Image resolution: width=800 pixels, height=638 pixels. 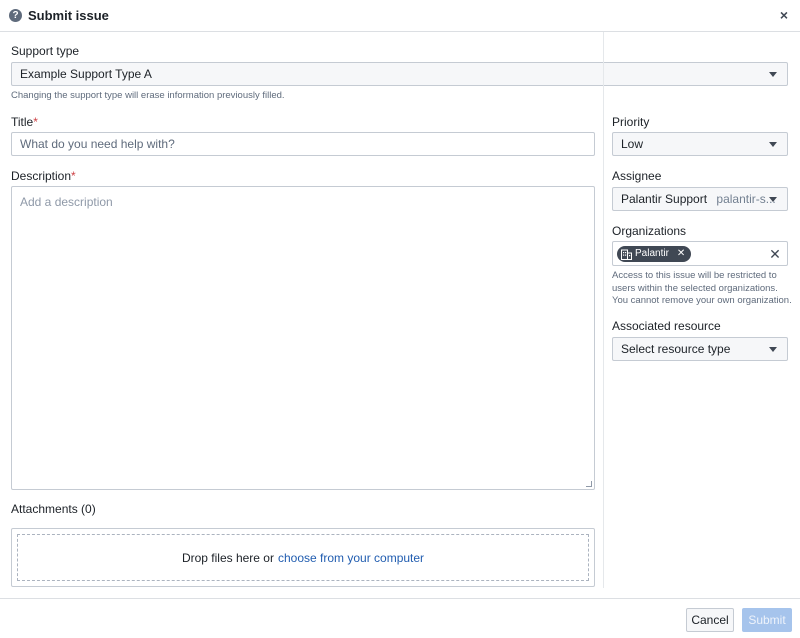 I want to click on associated-resource-label: Associated resource, so click(x=666, y=326).